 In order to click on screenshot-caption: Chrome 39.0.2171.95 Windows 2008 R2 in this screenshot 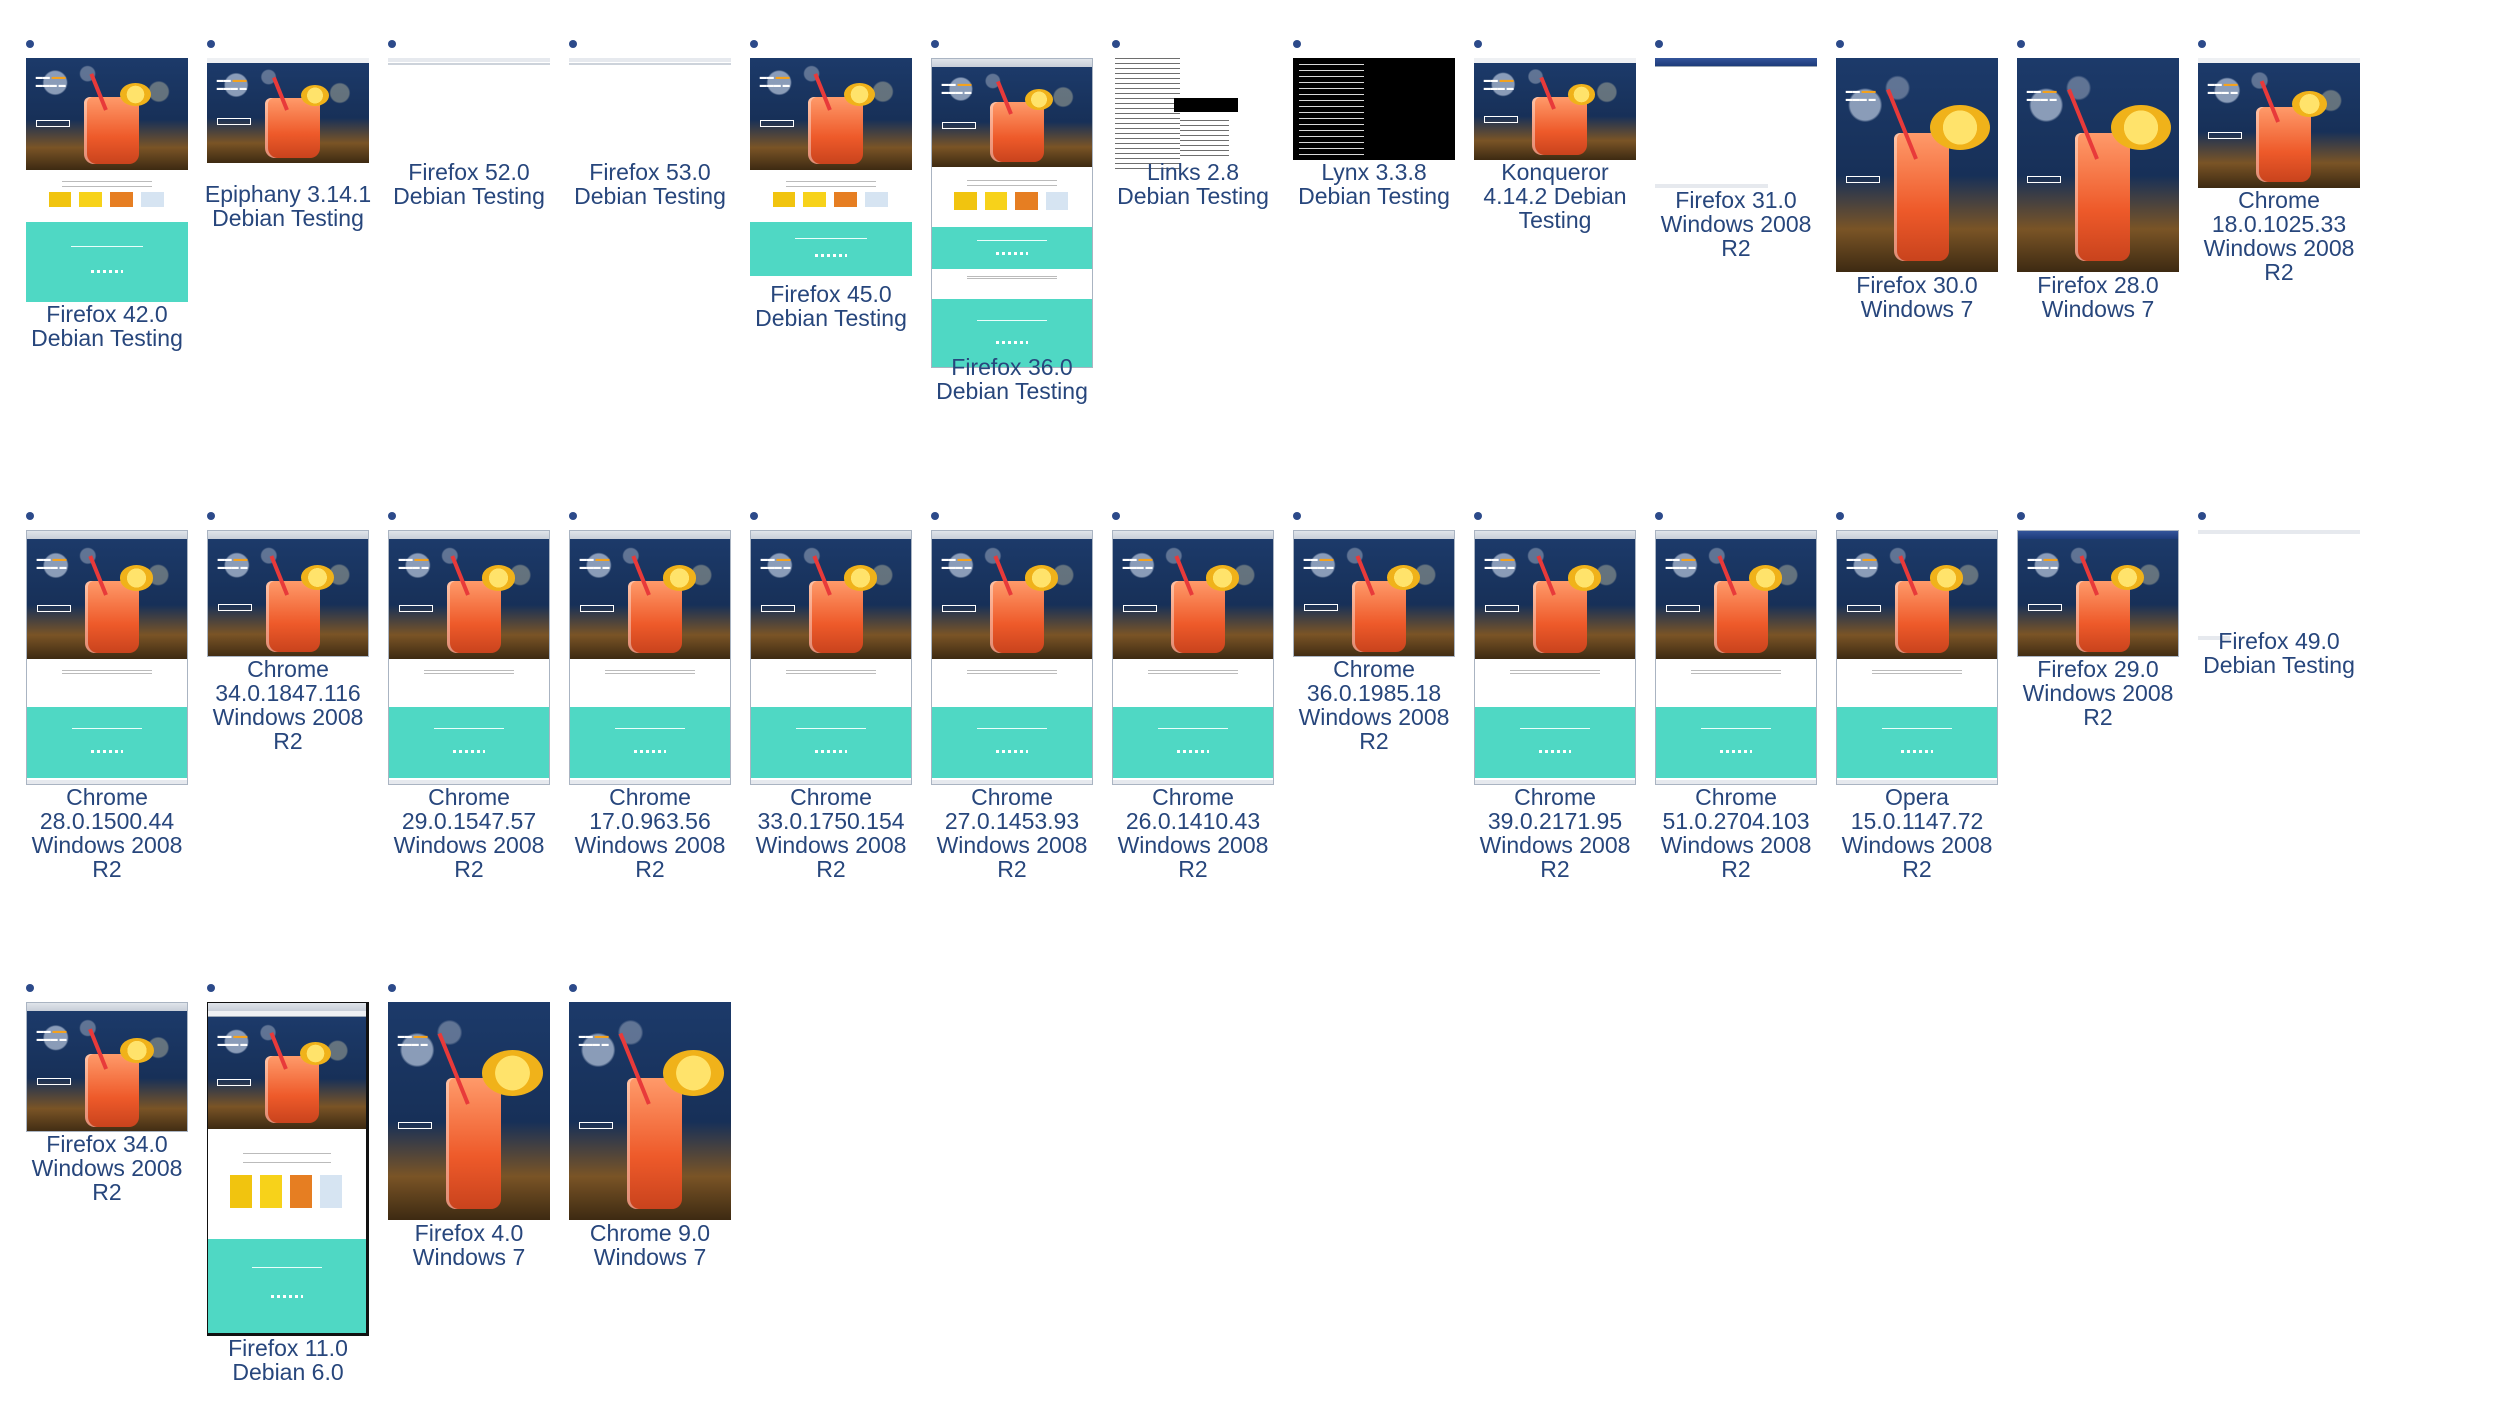, I will do `click(1555, 833)`.